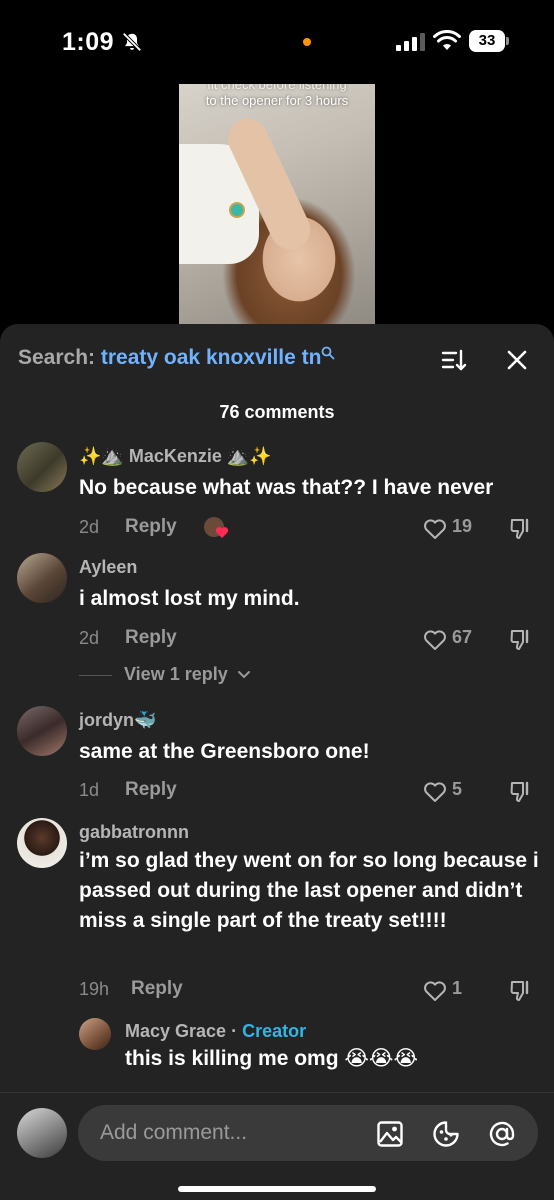  Describe the element at coordinates (94, 989) in the screenshot. I see `comment-age: 19h` at that location.